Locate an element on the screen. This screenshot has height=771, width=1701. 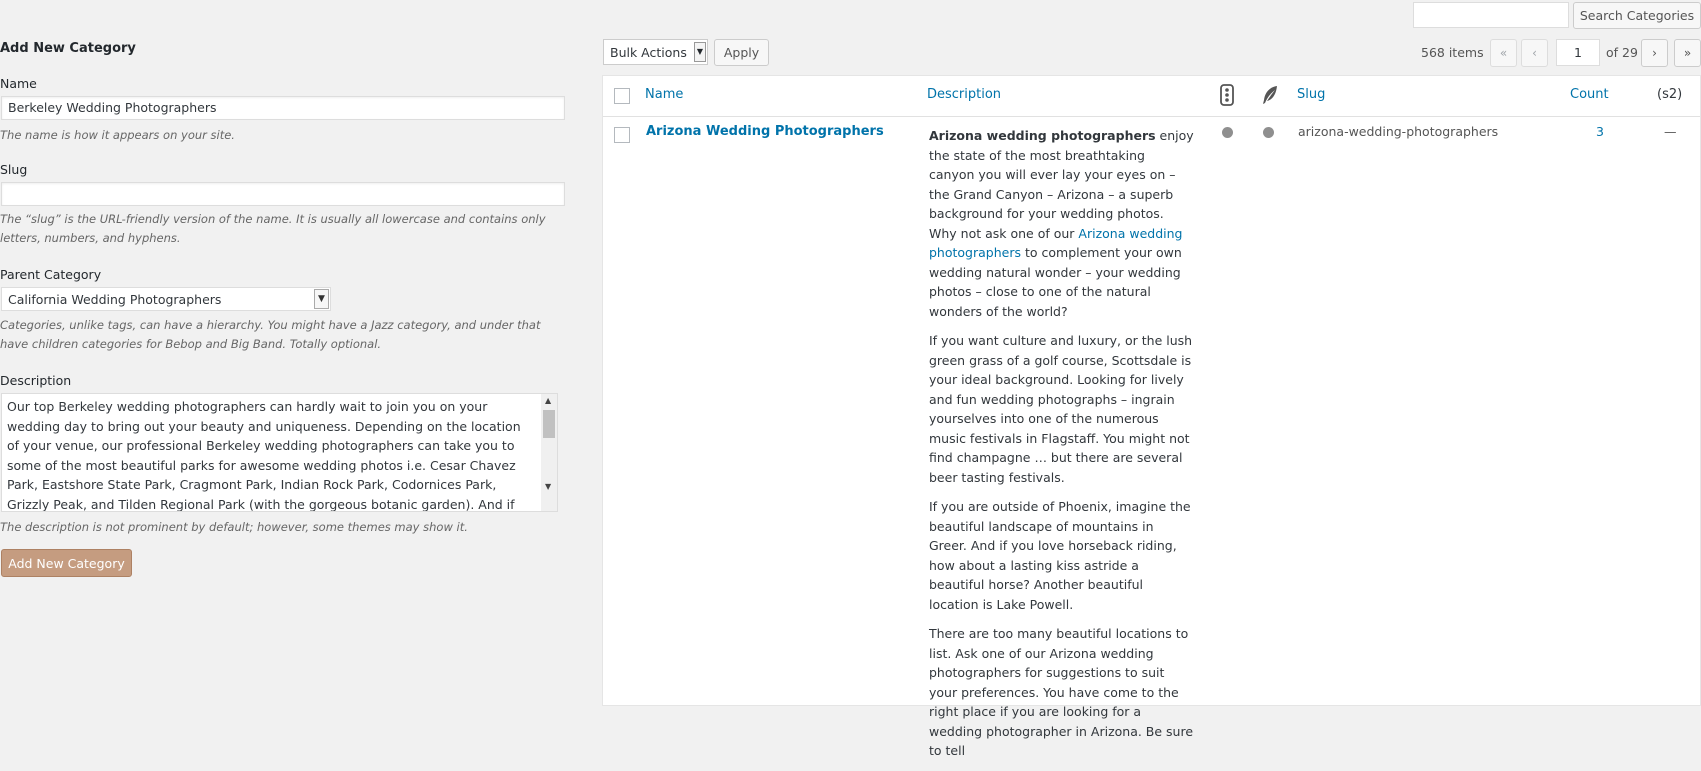
parent-category-select: California Wedding Photographers ▼ is located at coordinates (166, 299).